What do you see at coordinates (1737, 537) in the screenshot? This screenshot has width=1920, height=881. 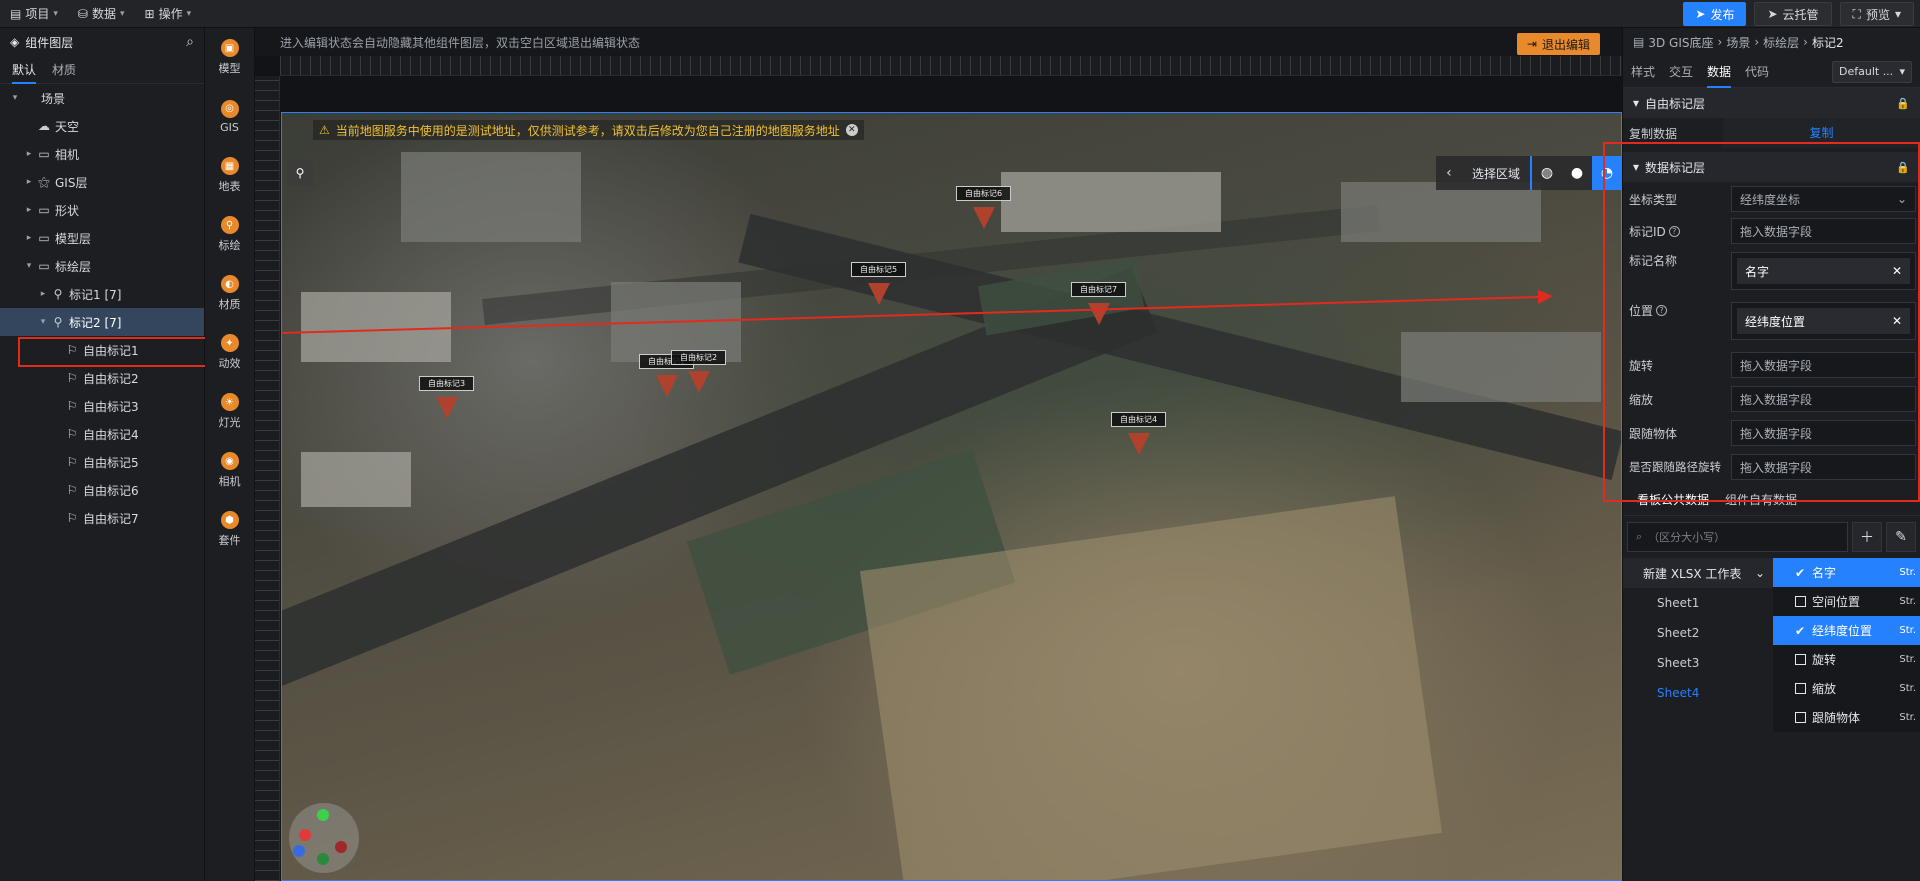 I see `field-search-input: ⌕ （区分大小写）` at bounding box center [1737, 537].